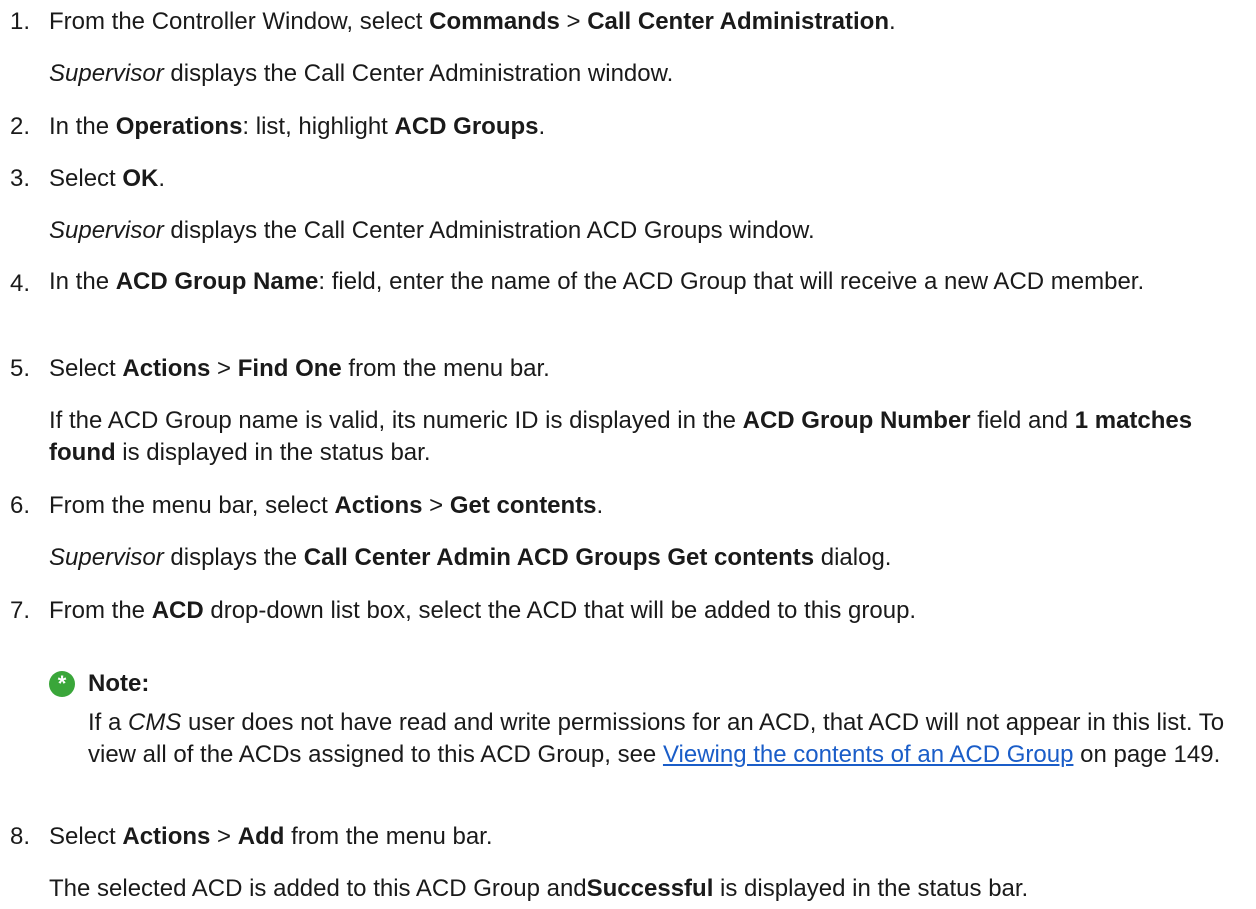 Image resolution: width=1256 pixels, height=909 pixels. I want to click on step-instruction: Select OK., so click(107, 179).